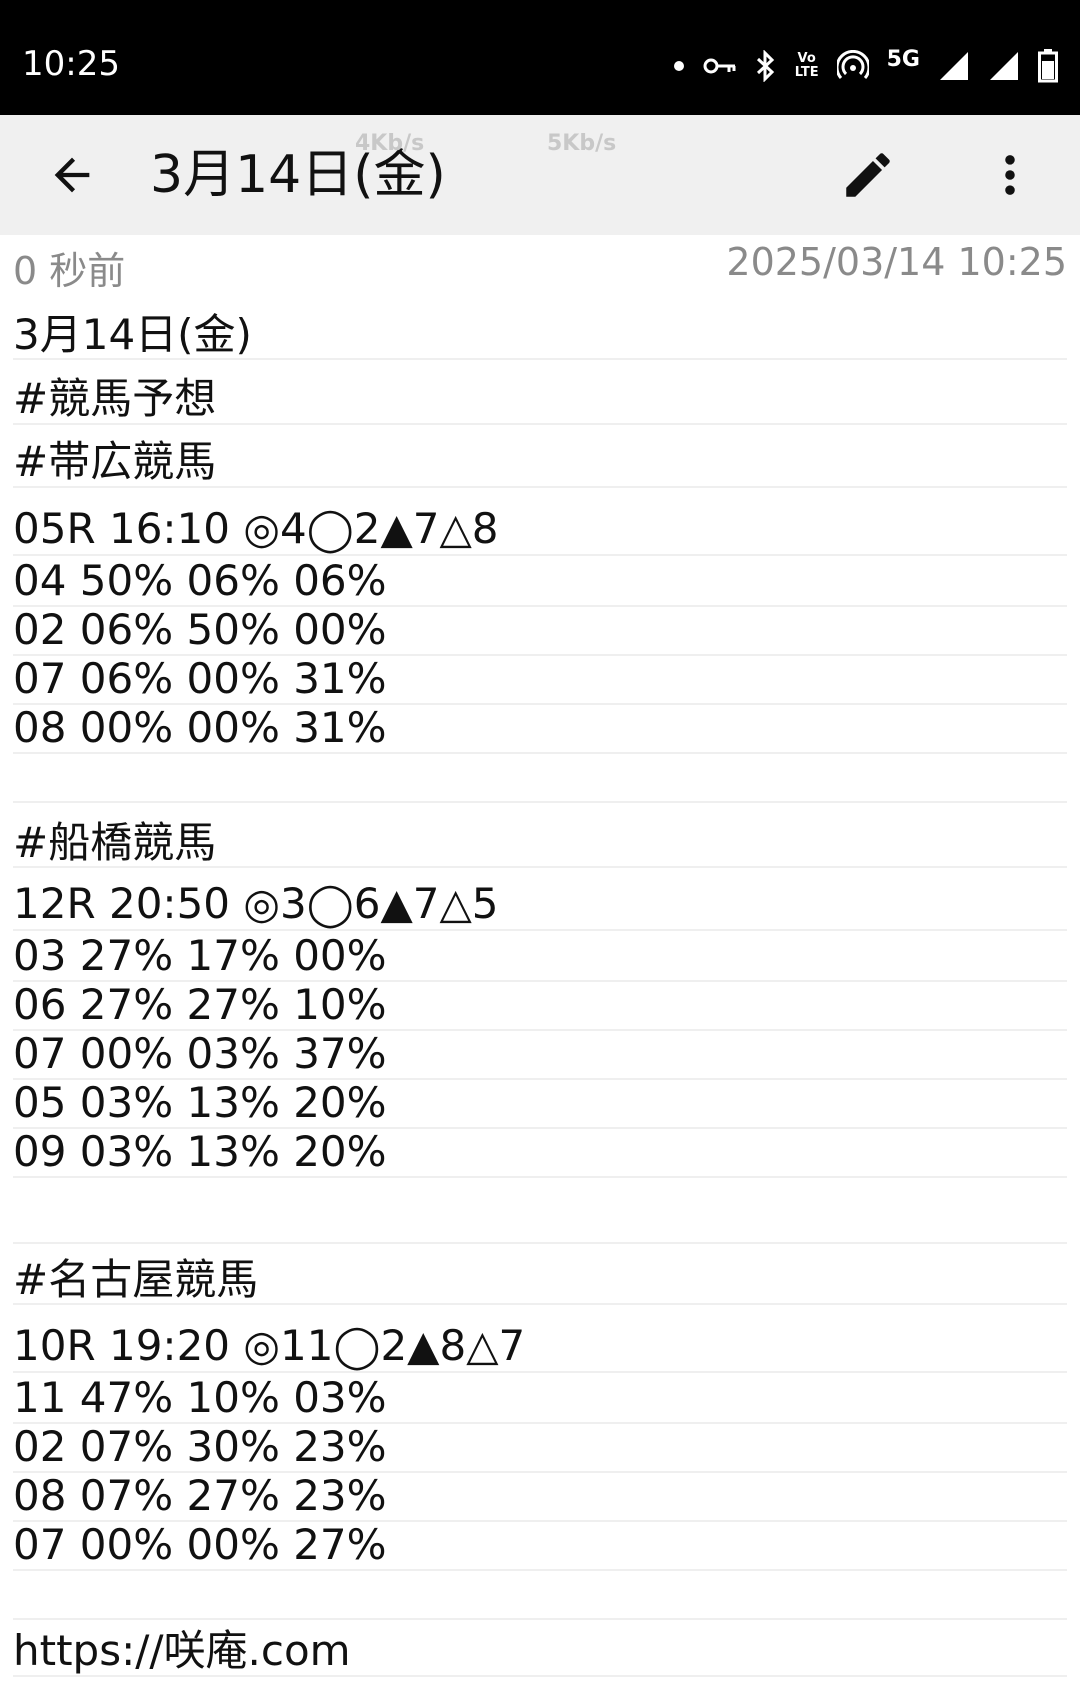 The image size is (1080, 1700). What do you see at coordinates (540, 904) in the screenshot?
I see `note-line: 12R 20:50 ◎3◯6▲7△5` at bounding box center [540, 904].